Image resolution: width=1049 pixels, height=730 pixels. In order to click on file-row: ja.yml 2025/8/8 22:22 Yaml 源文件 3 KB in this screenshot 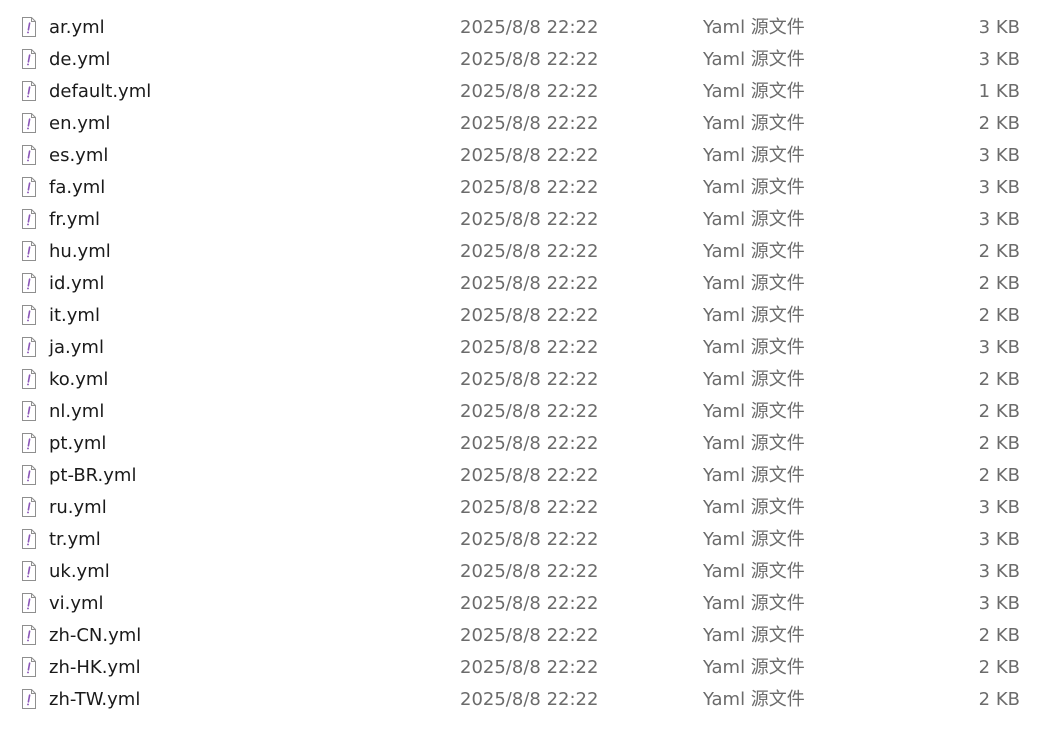, I will do `click(524, 348)`.